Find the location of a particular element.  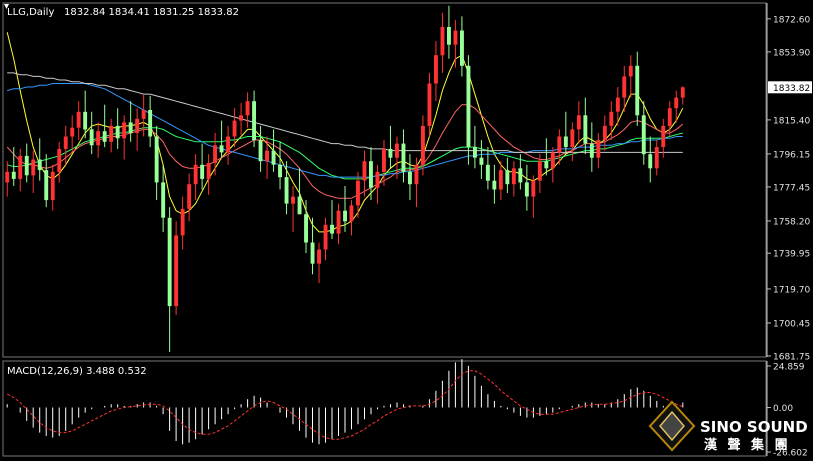

price-tick-label: 1700.45 is located at coordinates (791, 325).